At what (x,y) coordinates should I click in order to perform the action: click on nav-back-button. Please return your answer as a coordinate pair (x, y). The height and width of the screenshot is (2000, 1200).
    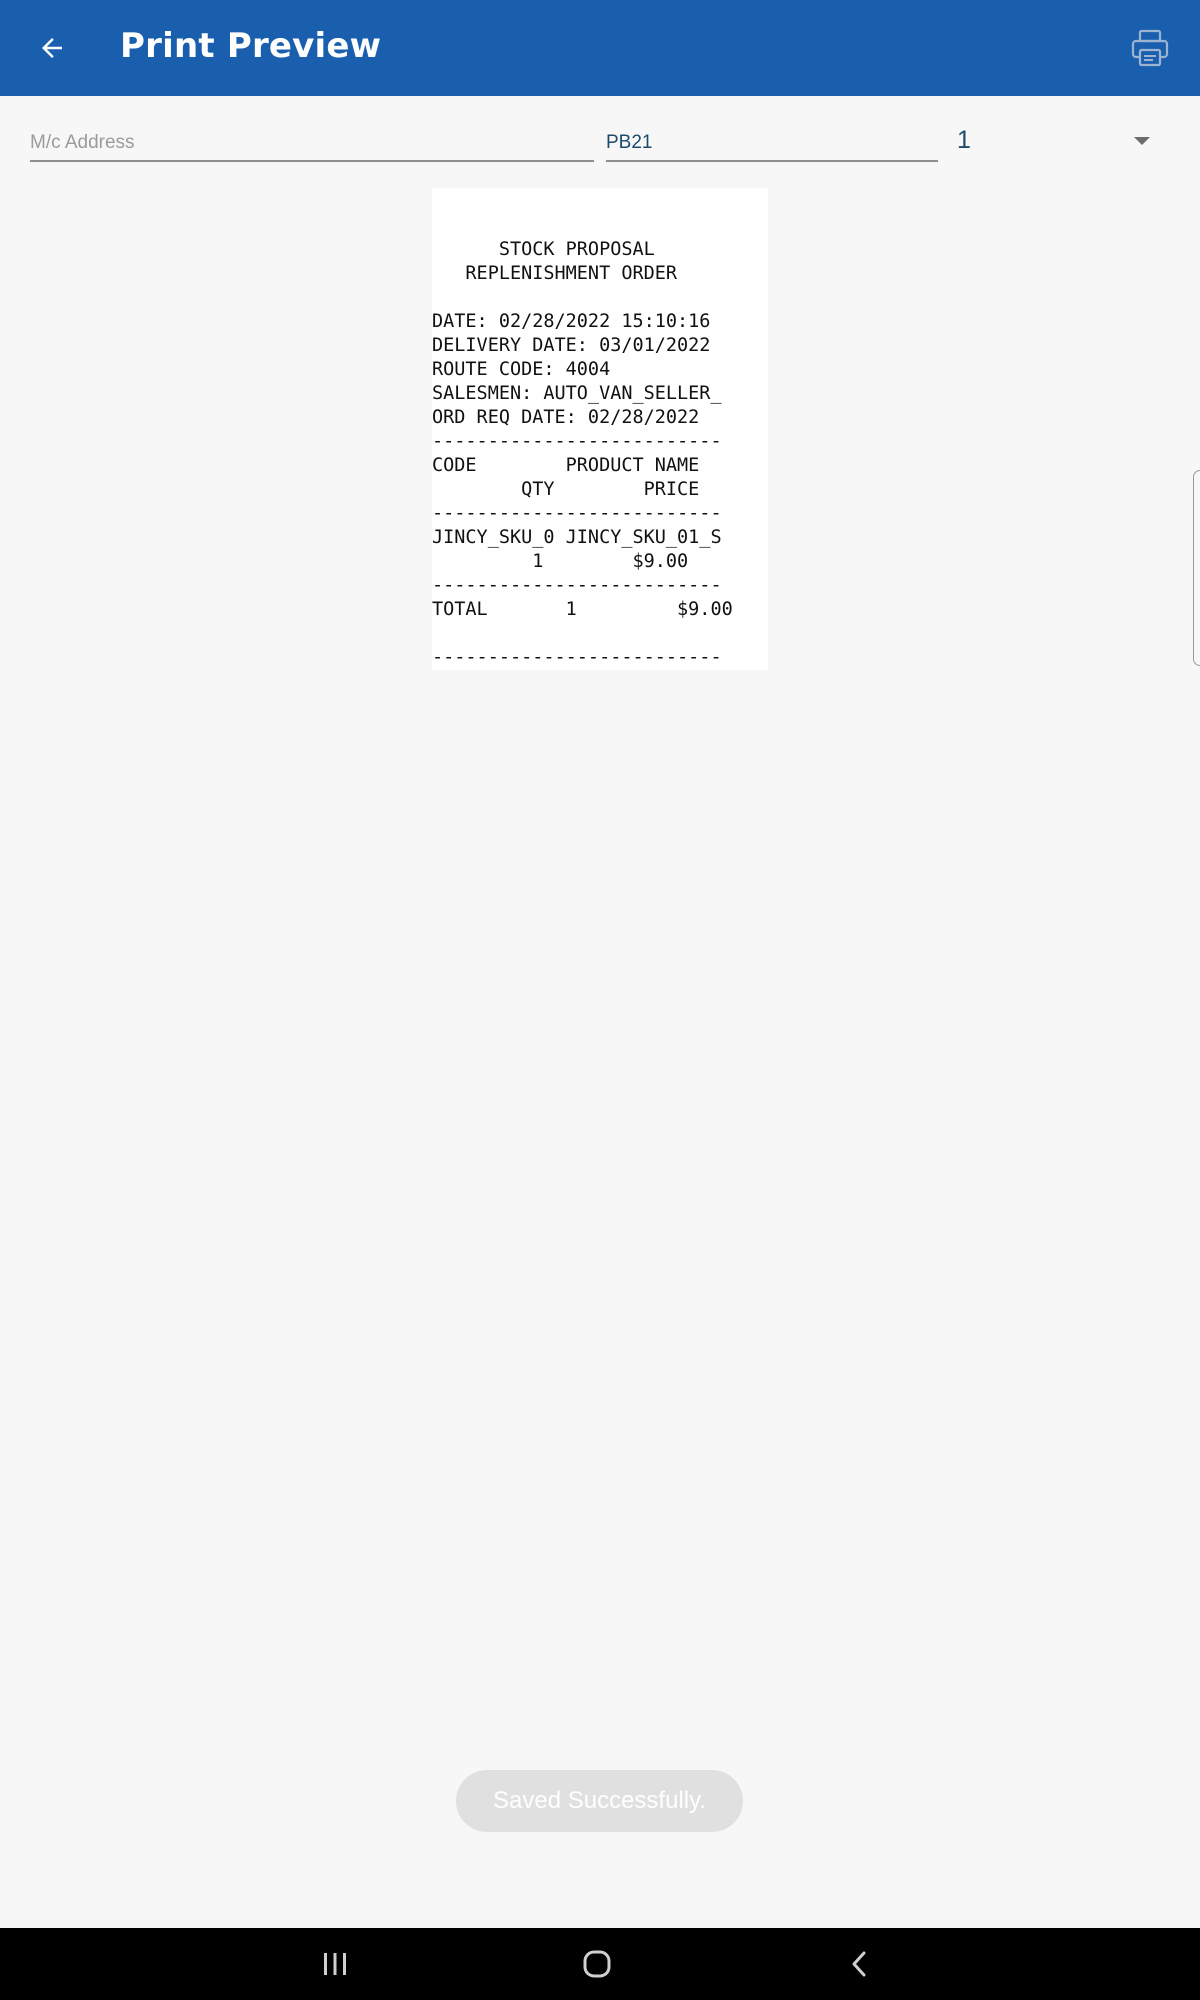
    Looking at the image, I should click on (860, 1964).